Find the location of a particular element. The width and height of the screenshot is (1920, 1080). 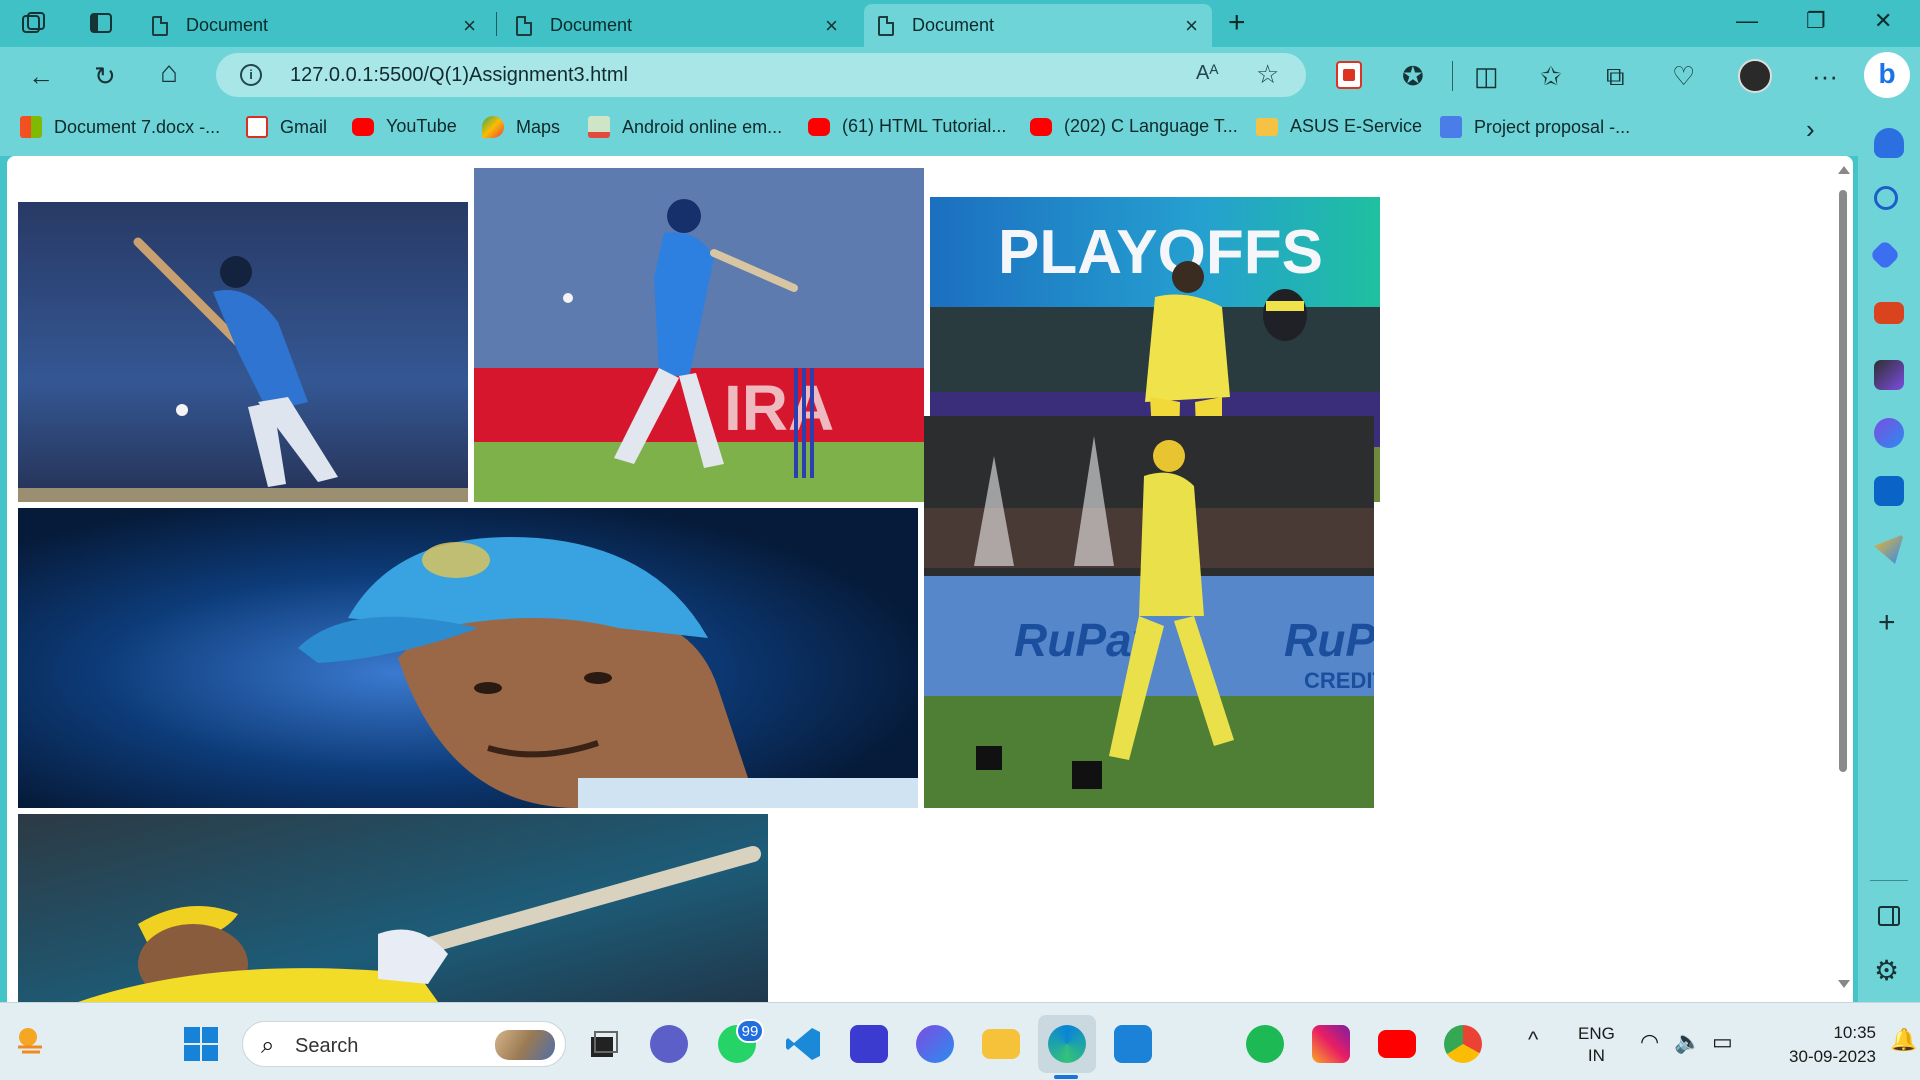

copilot-app-icon is located at coordinates (935, 1044).